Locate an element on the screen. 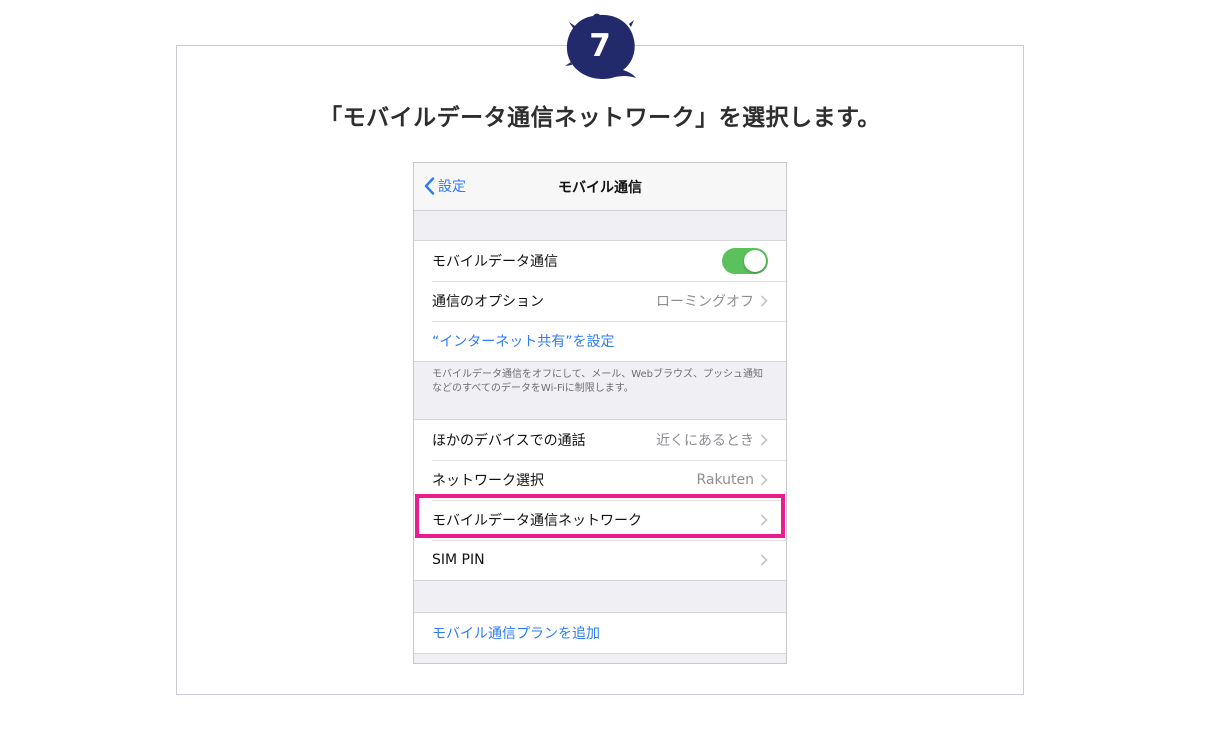 Image resolution: width=1205 pixels, height=740 pixels. row-sim-pin: SIM PIN is located at coordinates (600, 560).